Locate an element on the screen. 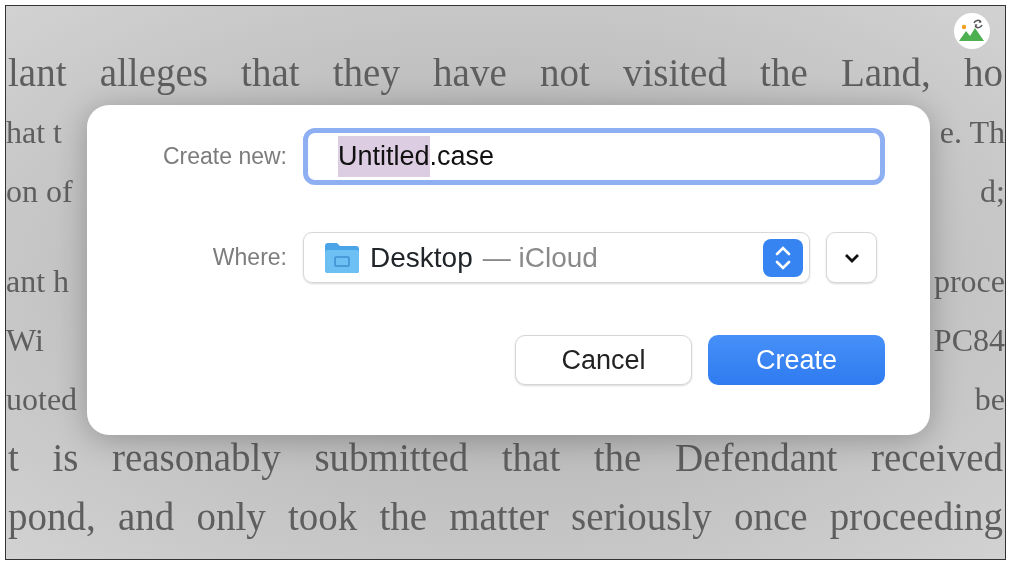  folder-name: Desktop is located at coordinates (421, 257).